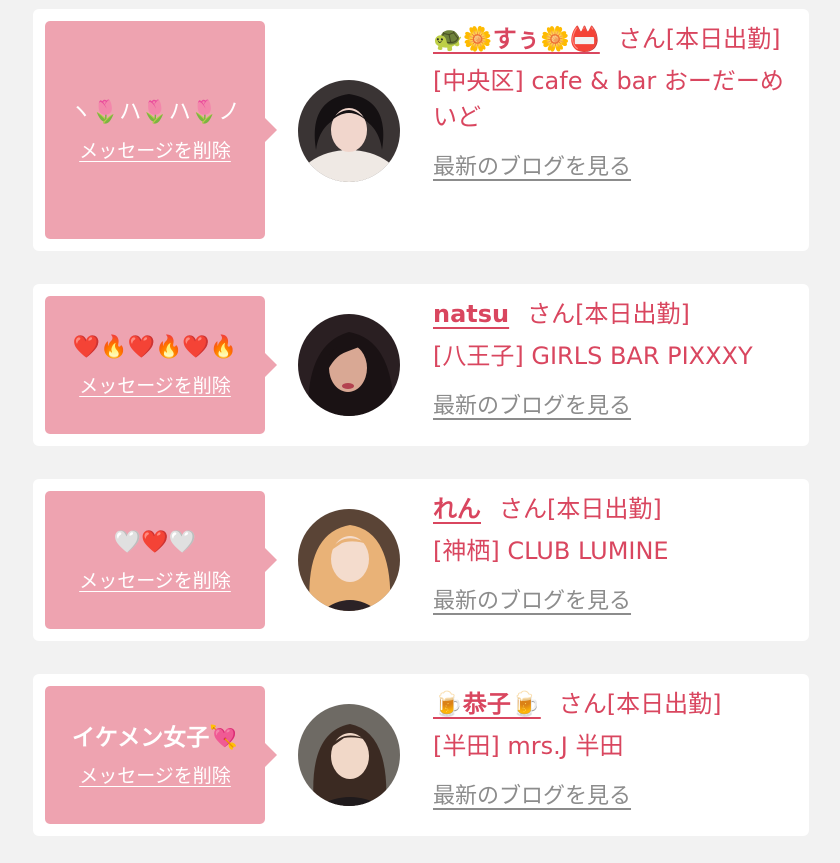 This screenshot has height=863, width=840. I want to click on message-bubble: ヽ🌷ハ🌷ハ🌷ノ メッセージを削除, so click(161, 130).